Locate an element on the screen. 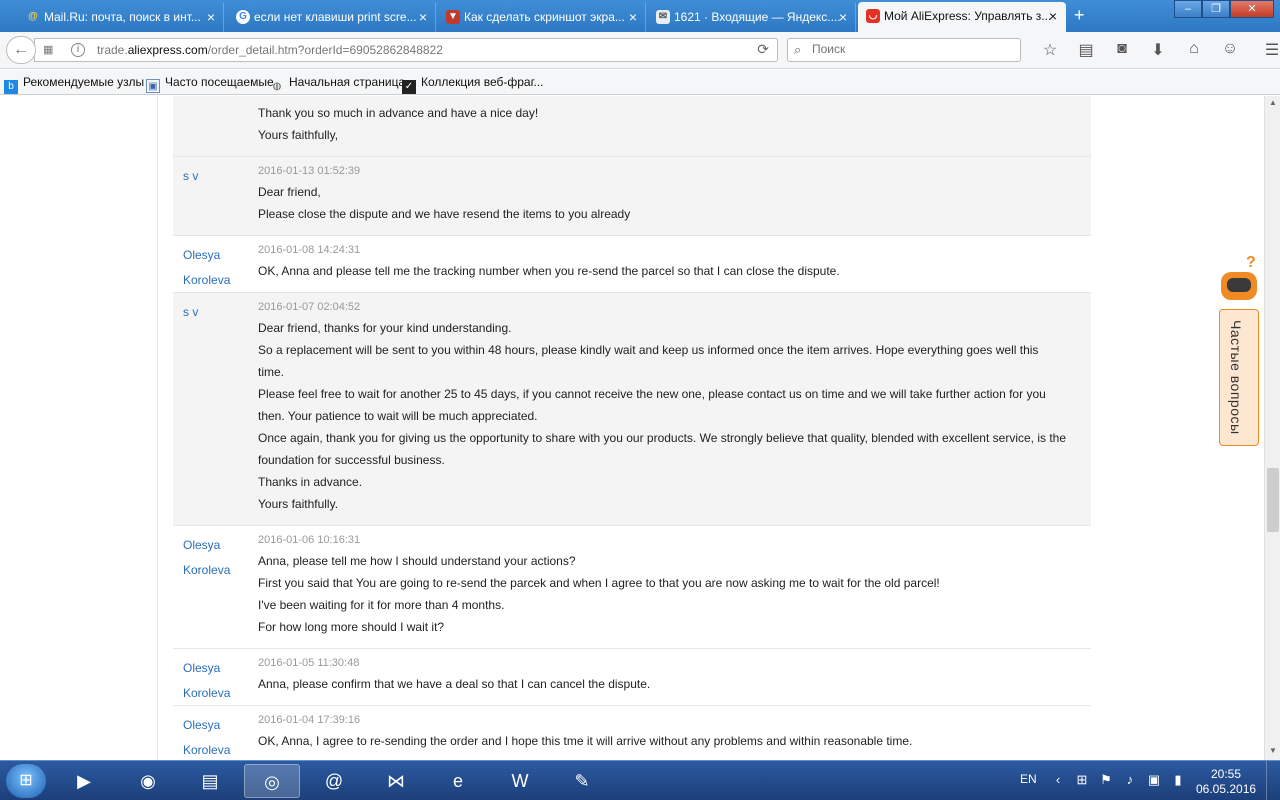 Image resolution: width=1280 pixels, height=800 pixels. search-input is located at coordinates (912, 49).